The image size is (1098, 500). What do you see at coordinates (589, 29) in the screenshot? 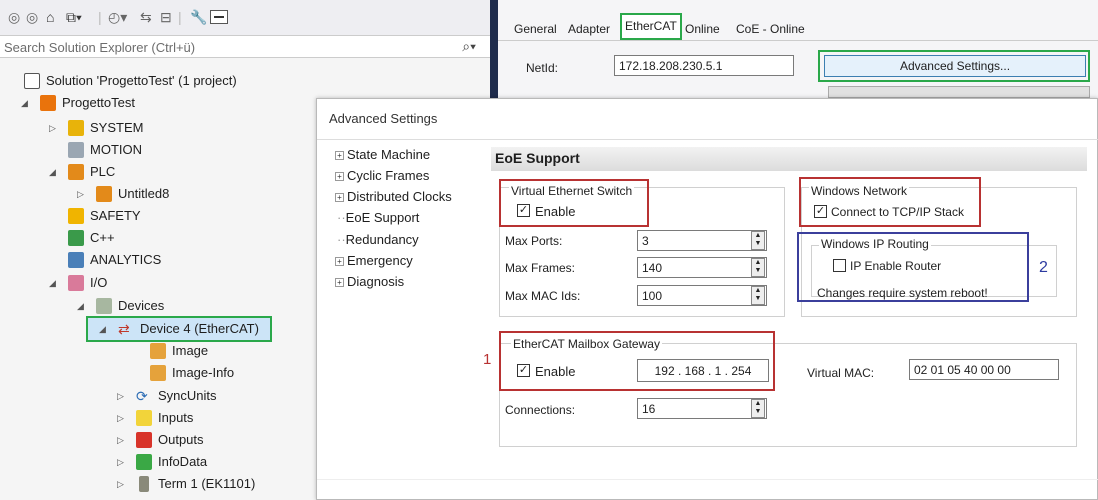
I see `tab-adapter: Adapter` at bounding box center [589, 29].